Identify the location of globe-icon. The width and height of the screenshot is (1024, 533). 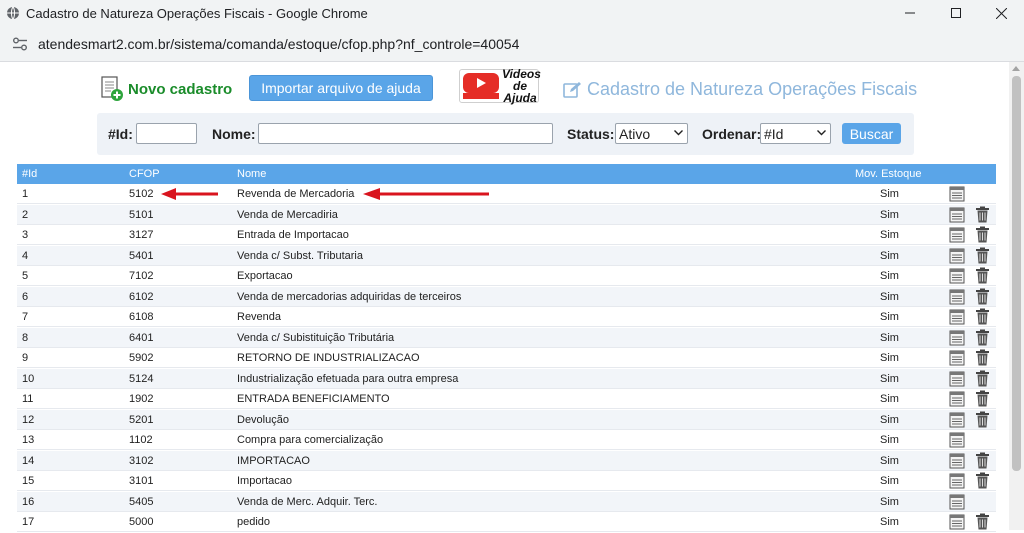
(13, 13).